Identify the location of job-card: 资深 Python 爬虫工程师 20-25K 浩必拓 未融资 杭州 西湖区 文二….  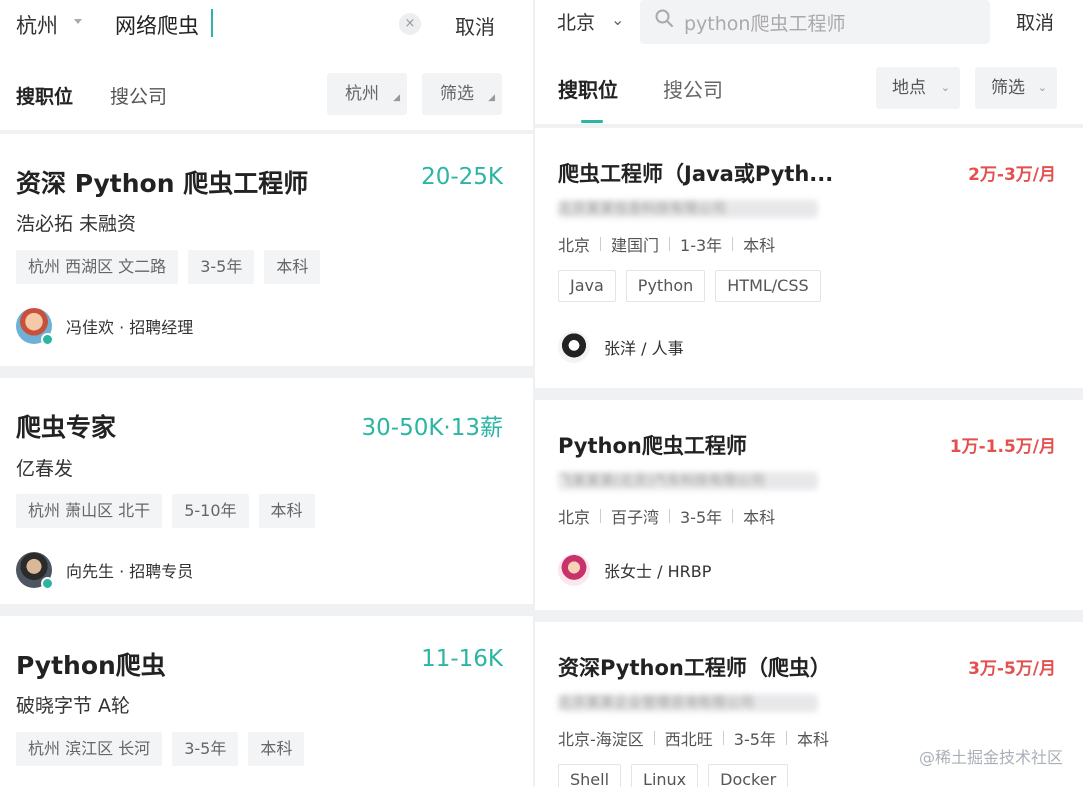
(266, 250).